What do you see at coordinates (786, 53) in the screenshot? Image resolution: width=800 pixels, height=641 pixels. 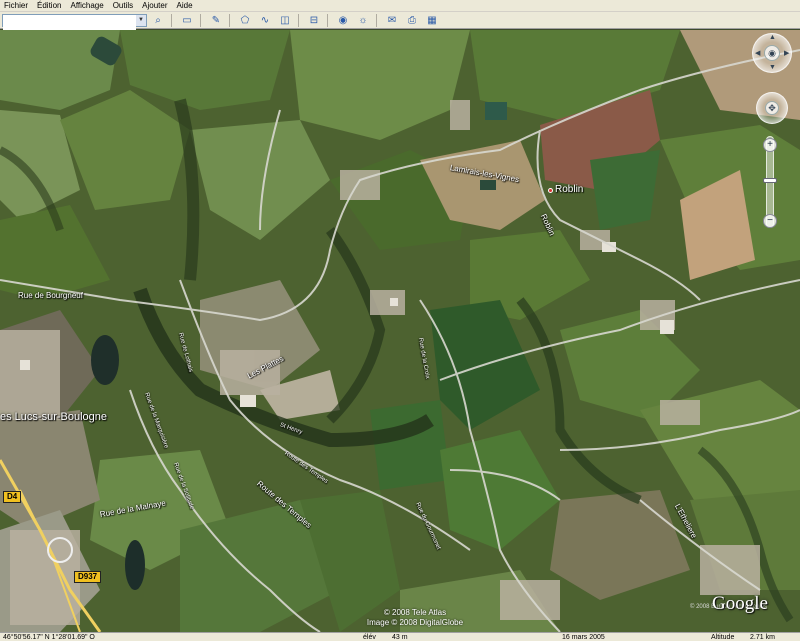 I see `east-arrow-icon: ▶` at bounding box center [786, 53].